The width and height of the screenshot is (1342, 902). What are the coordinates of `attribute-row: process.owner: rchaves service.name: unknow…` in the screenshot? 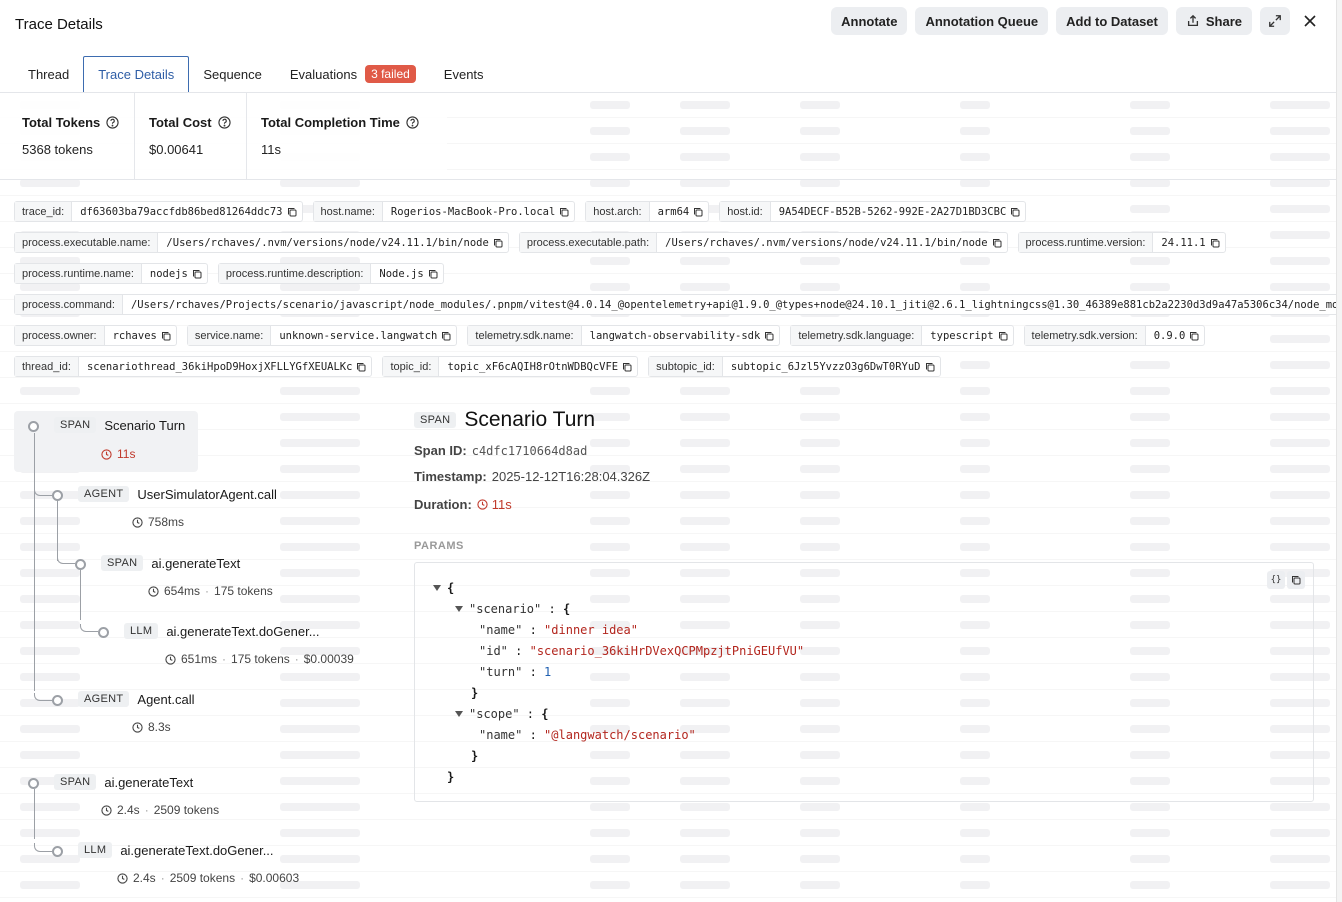 It's located at (677, 335).